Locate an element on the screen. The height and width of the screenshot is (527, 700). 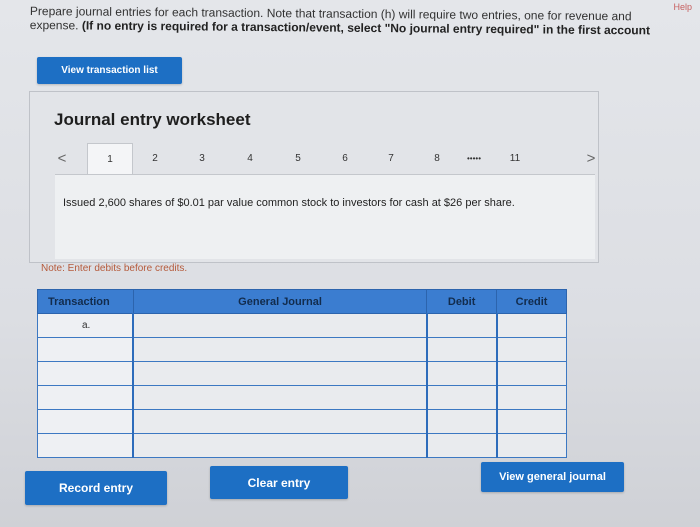
clear-entry-button: Clear entry is located at coordinates (279, 482).